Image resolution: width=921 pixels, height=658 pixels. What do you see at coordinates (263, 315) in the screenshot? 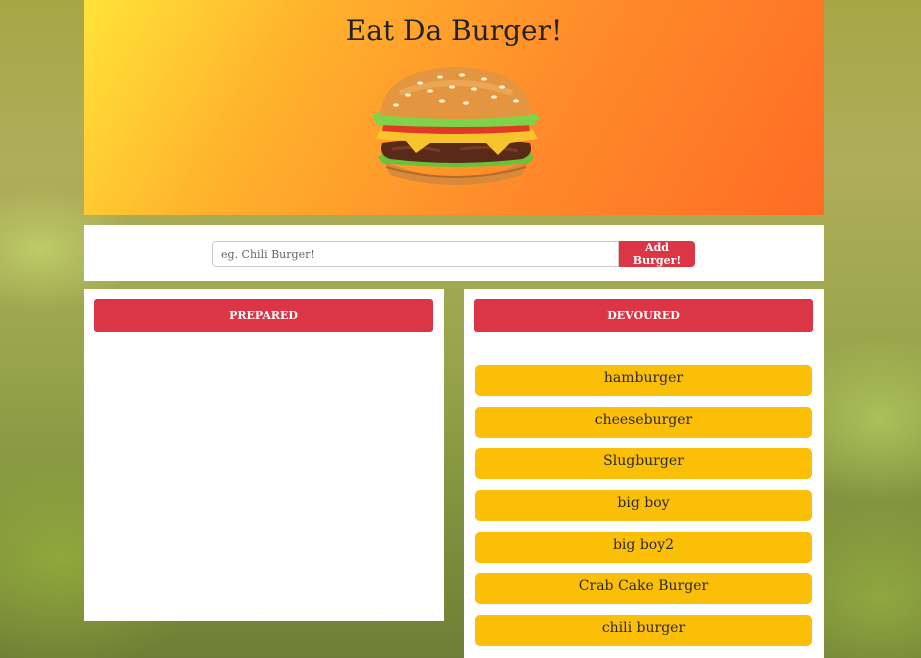
I see `prepared-heading: PREPARED` at bounding box center [263, 315].